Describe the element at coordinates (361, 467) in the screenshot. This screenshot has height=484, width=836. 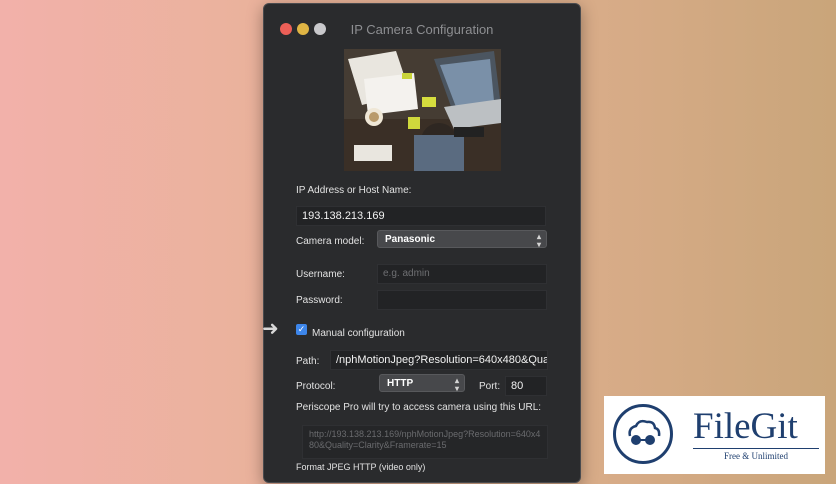
I see `format-info-text: Format JPEG HTTP (video only)` at that location.